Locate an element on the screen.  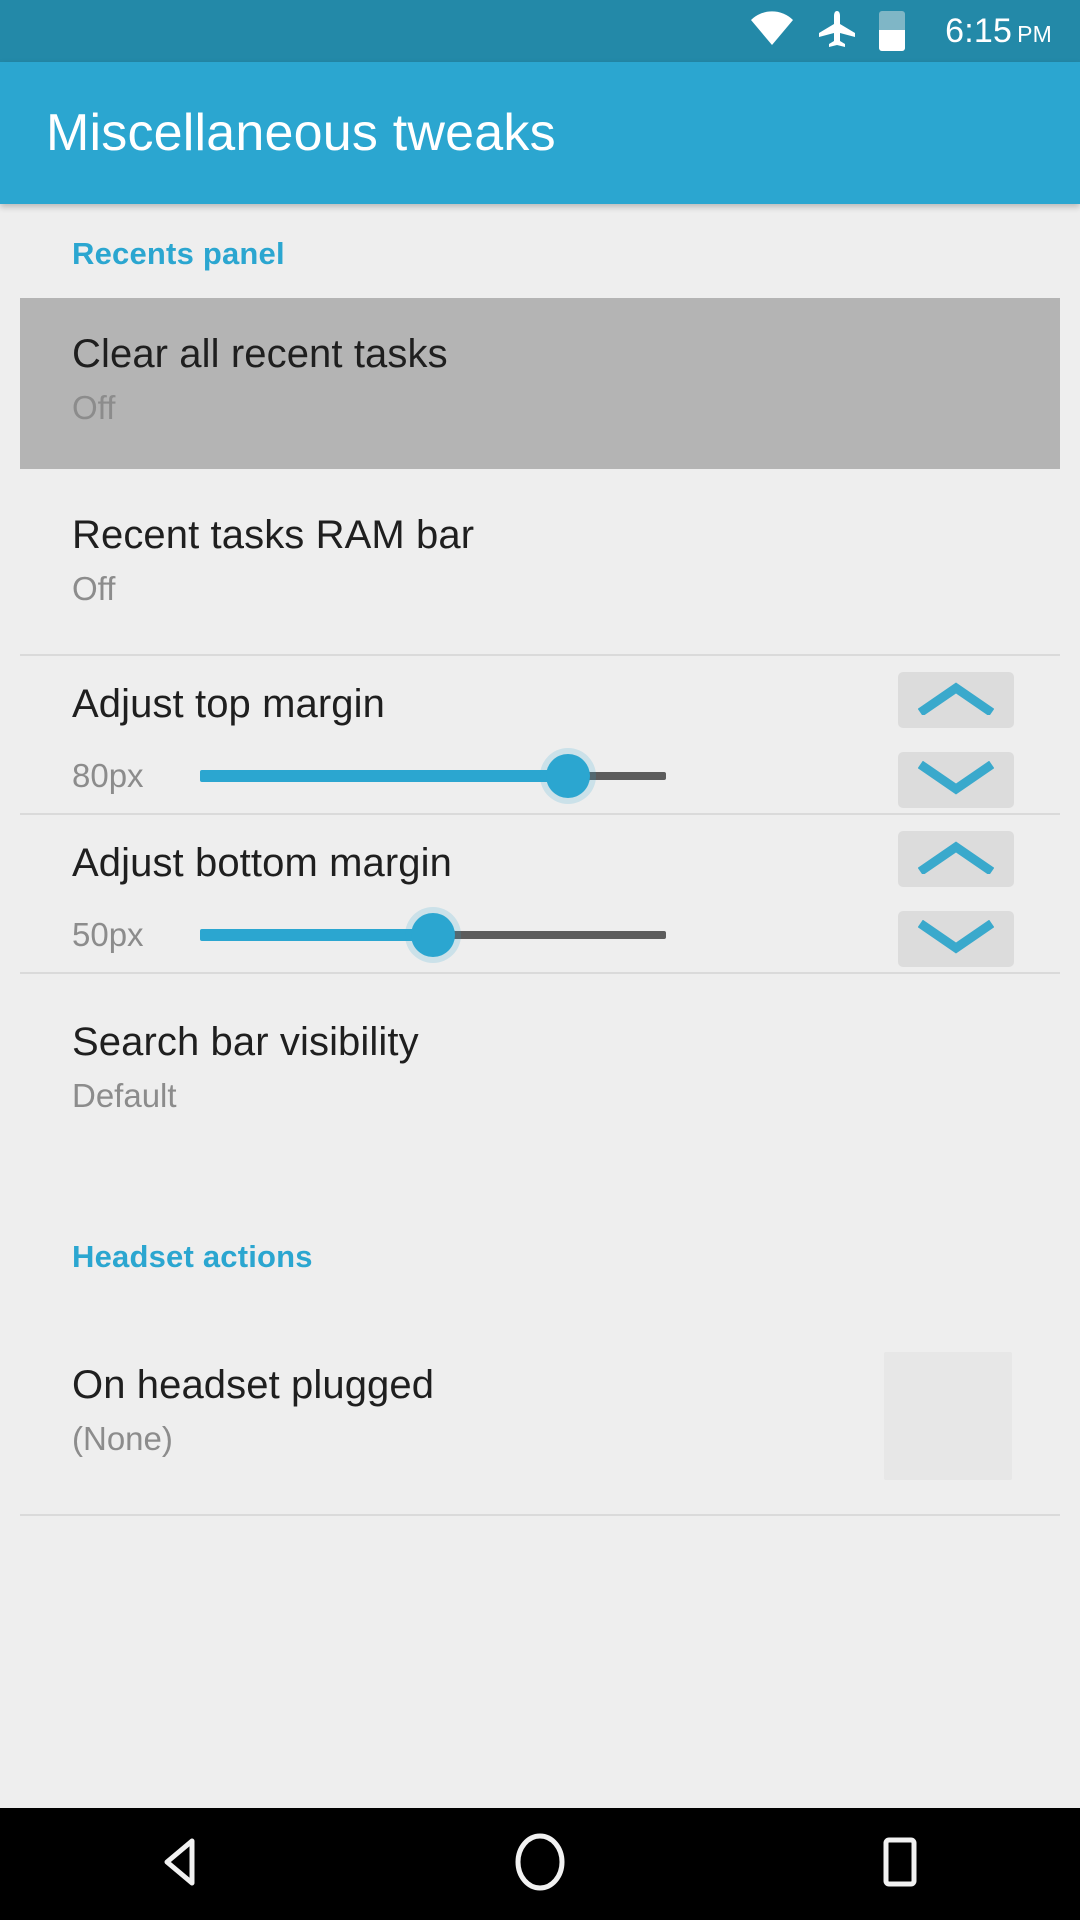
pref-summary: Default is located at coordinates (124, 1095).